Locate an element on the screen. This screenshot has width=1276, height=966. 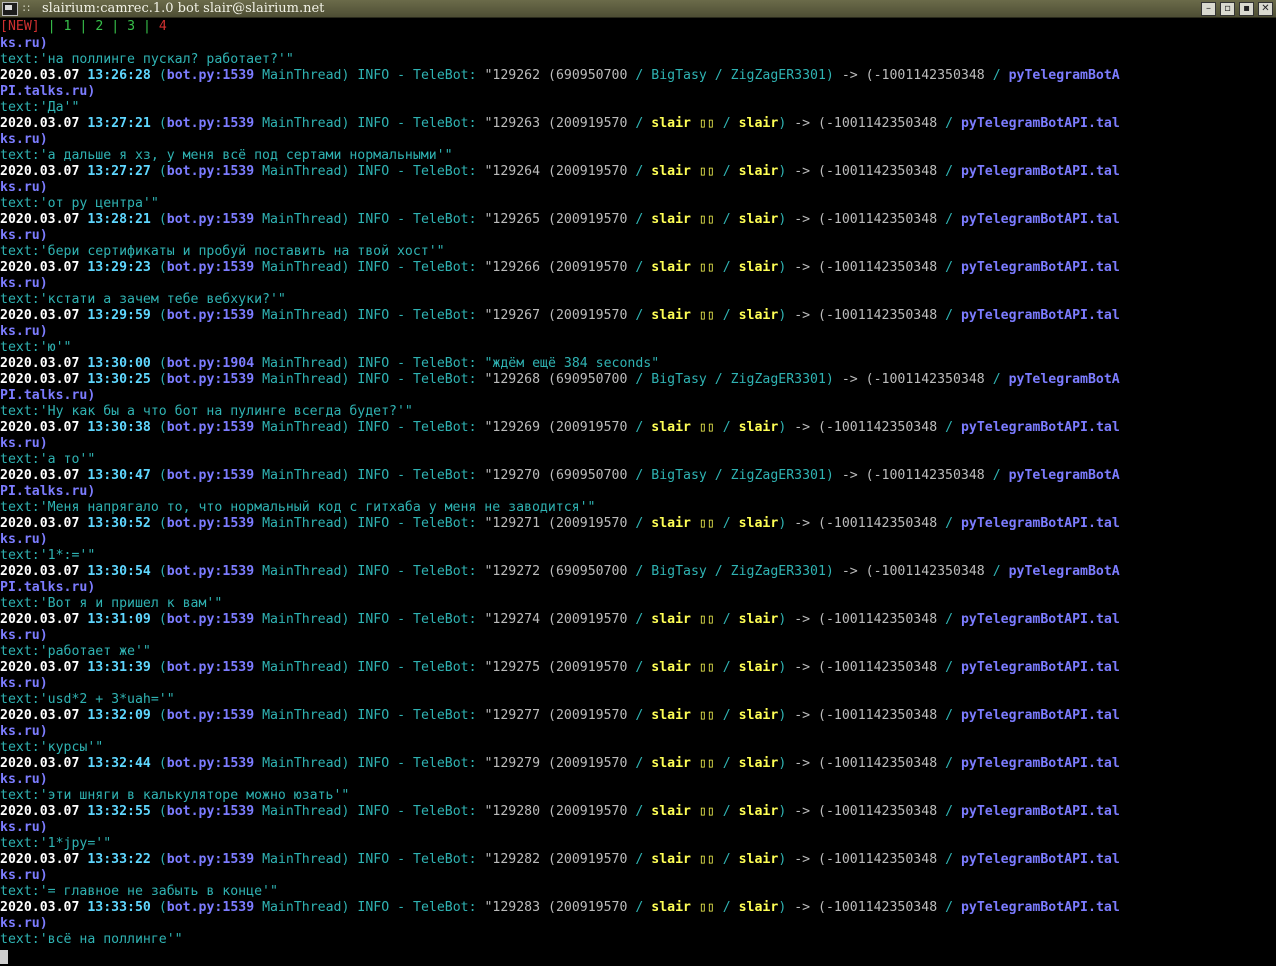
log-update-id: "129275 is located at coordinates (512, 667).